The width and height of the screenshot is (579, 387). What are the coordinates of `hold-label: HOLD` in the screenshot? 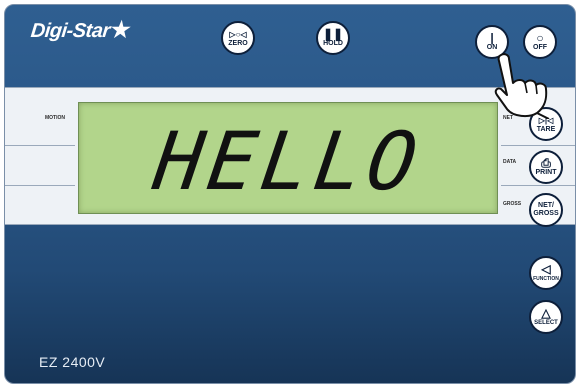 It's located at (333, 43).